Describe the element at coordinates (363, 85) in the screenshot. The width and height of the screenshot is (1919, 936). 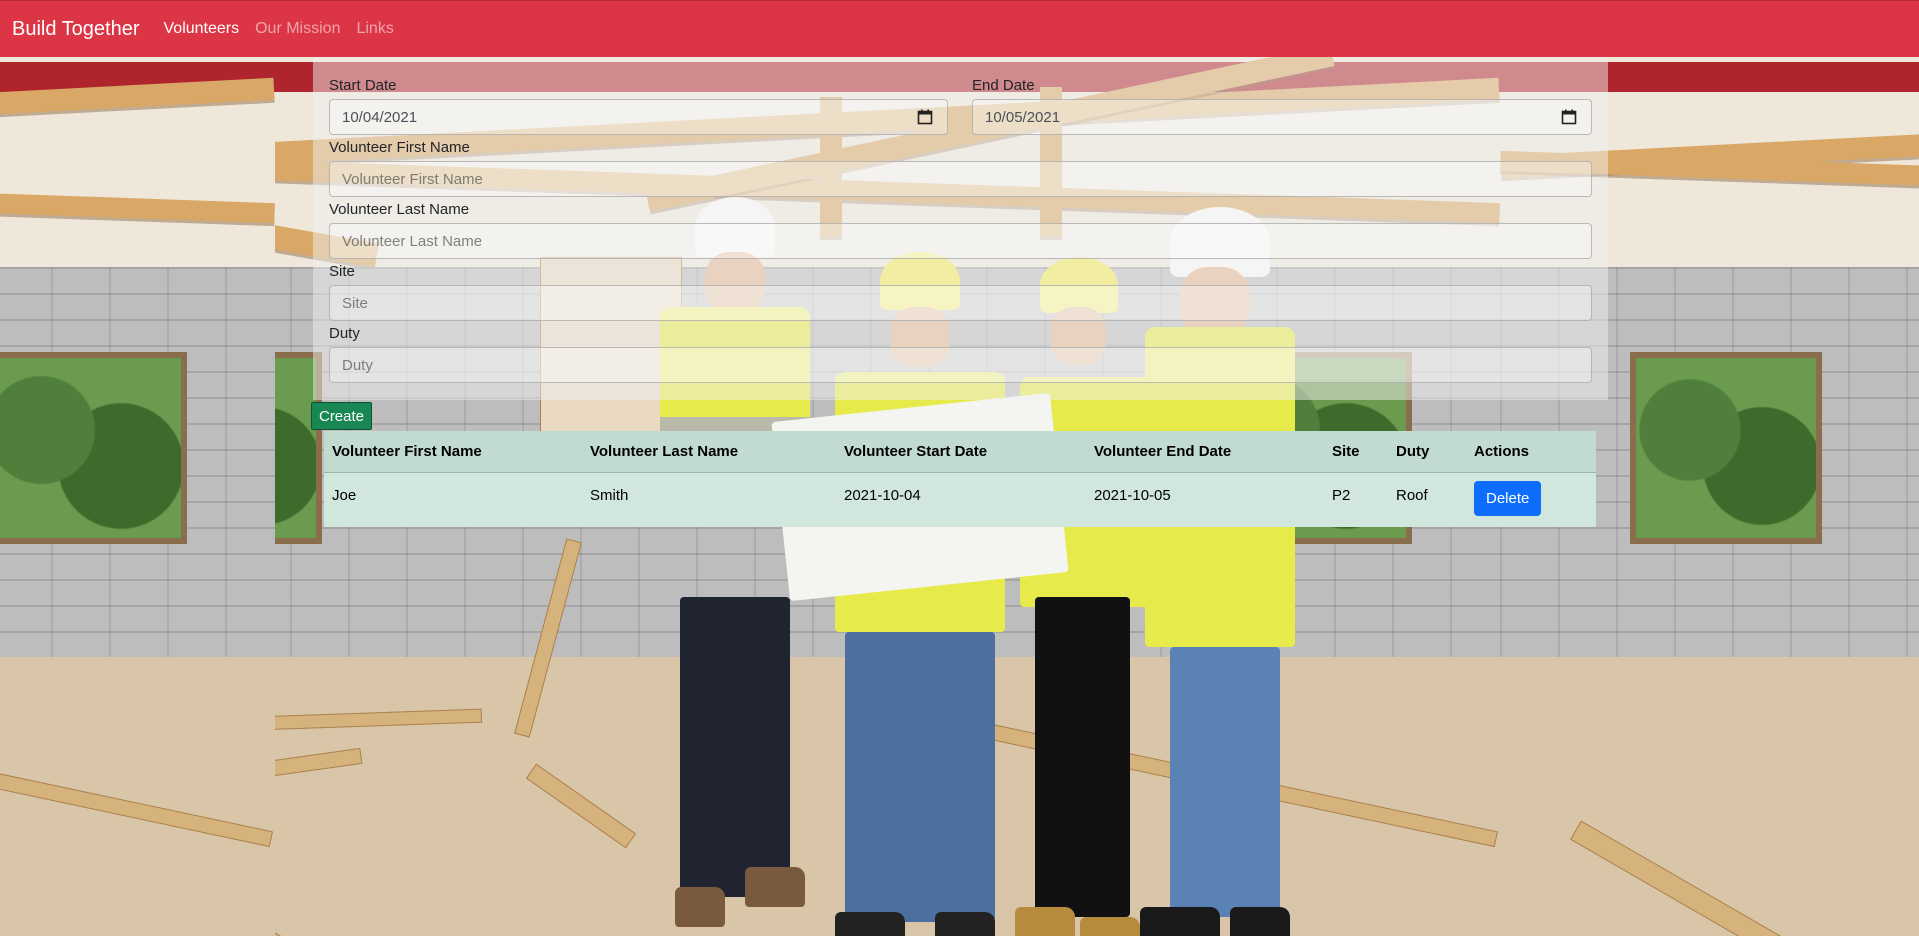
I see `start-date-label: Start Date` at that location.